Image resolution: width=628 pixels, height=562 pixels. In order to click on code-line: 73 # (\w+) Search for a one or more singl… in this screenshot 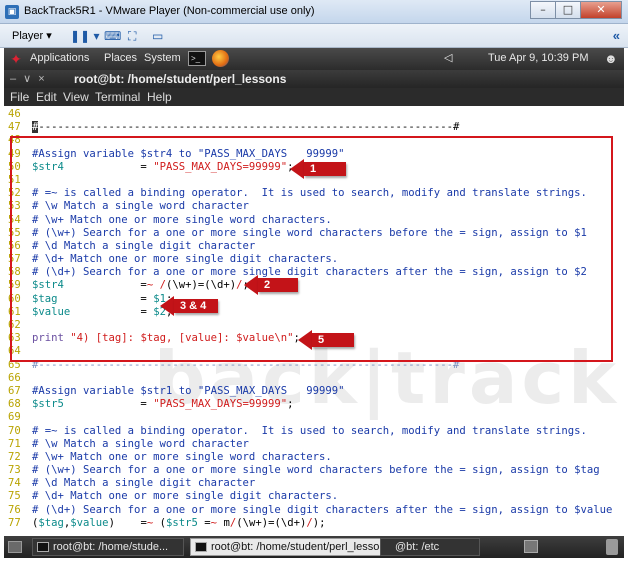, I will do `click(314, 470)`.